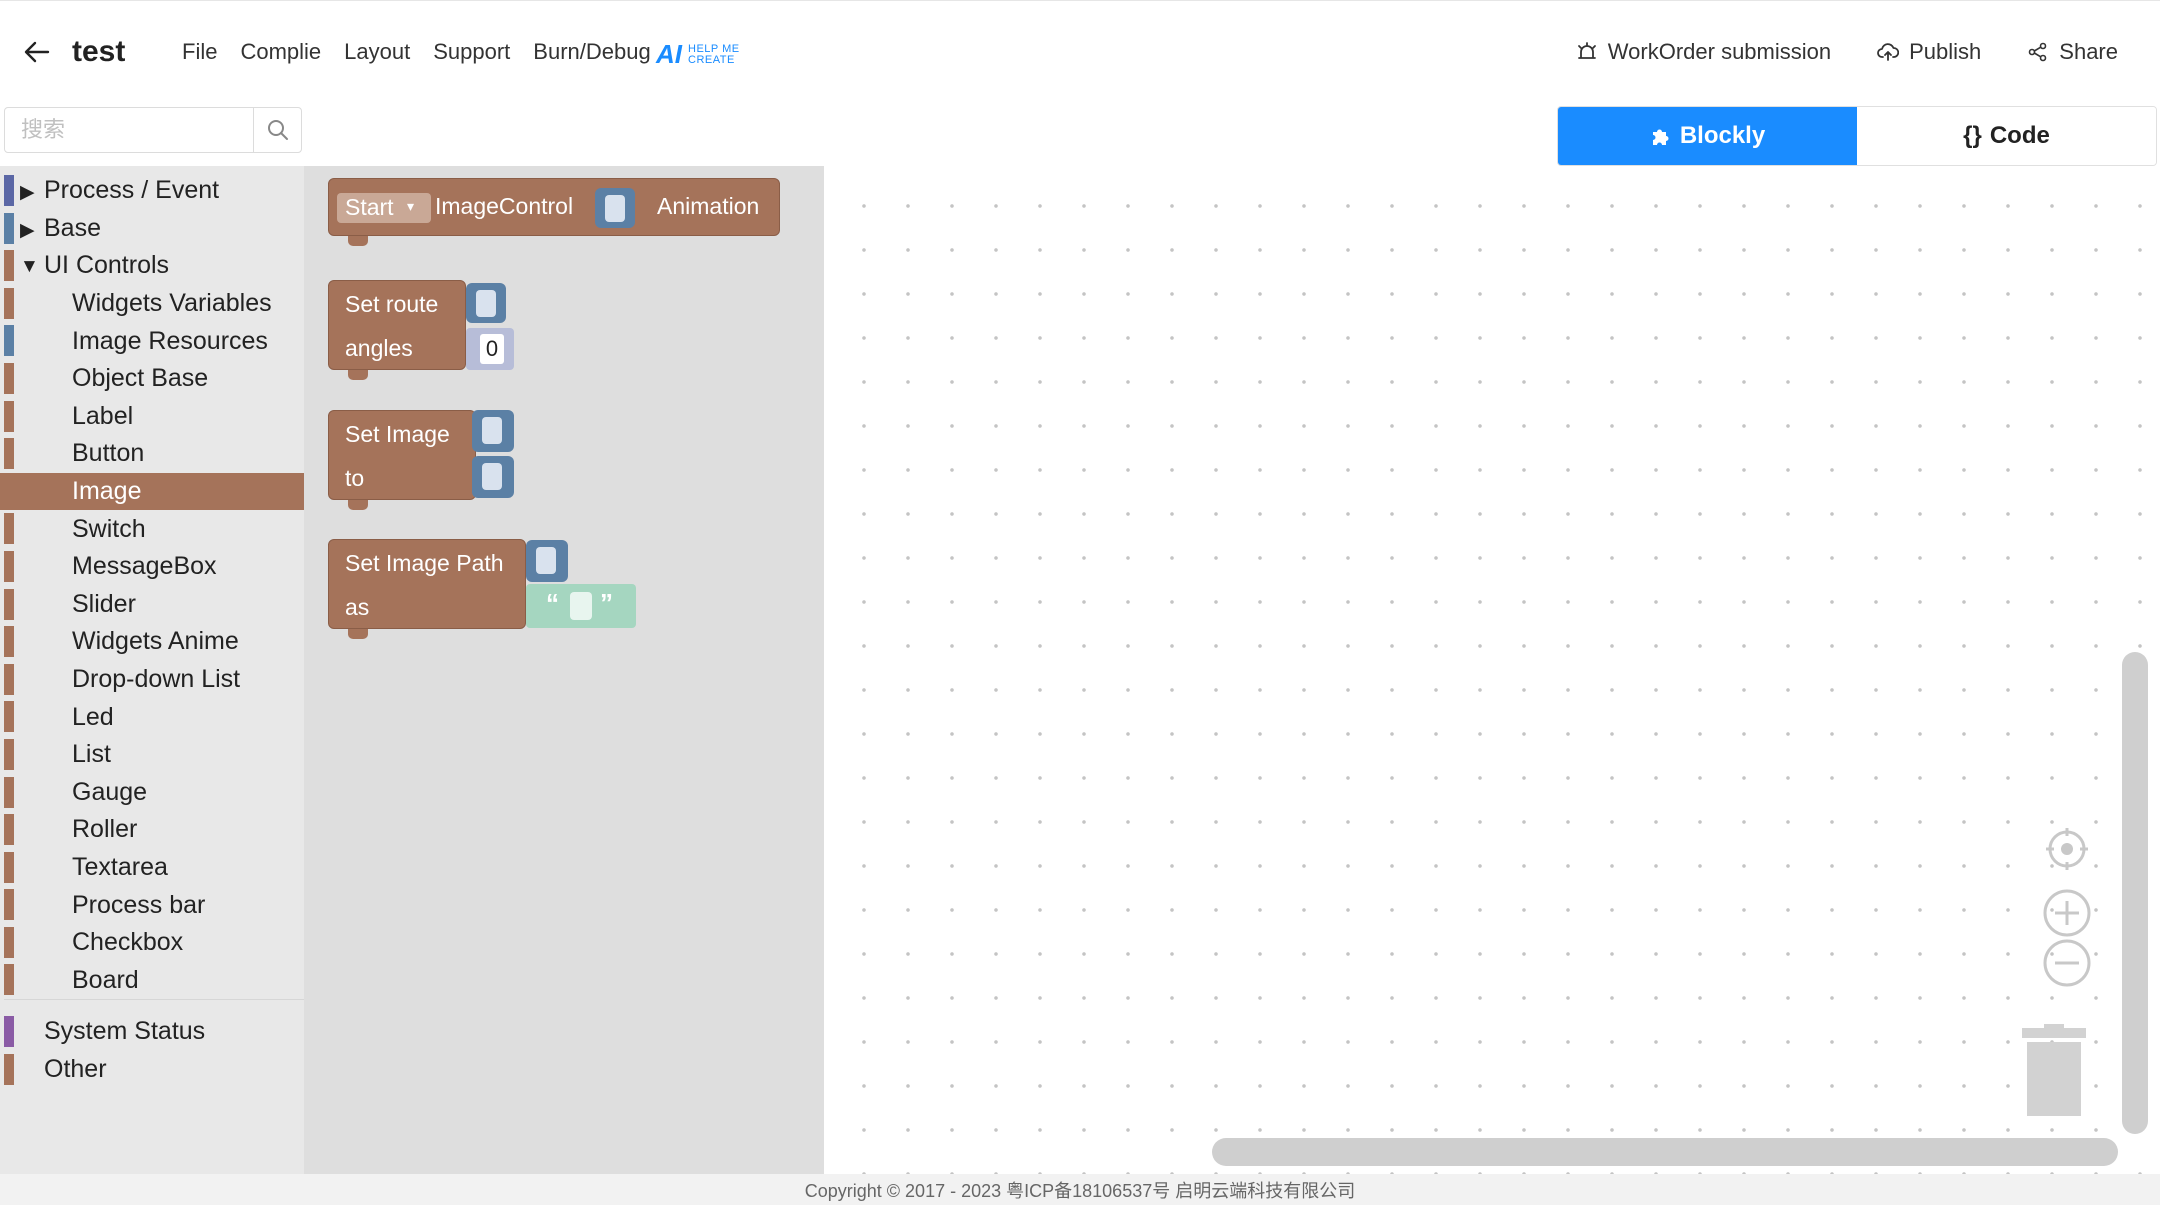  I want to click on text-field, so click(581, 606).